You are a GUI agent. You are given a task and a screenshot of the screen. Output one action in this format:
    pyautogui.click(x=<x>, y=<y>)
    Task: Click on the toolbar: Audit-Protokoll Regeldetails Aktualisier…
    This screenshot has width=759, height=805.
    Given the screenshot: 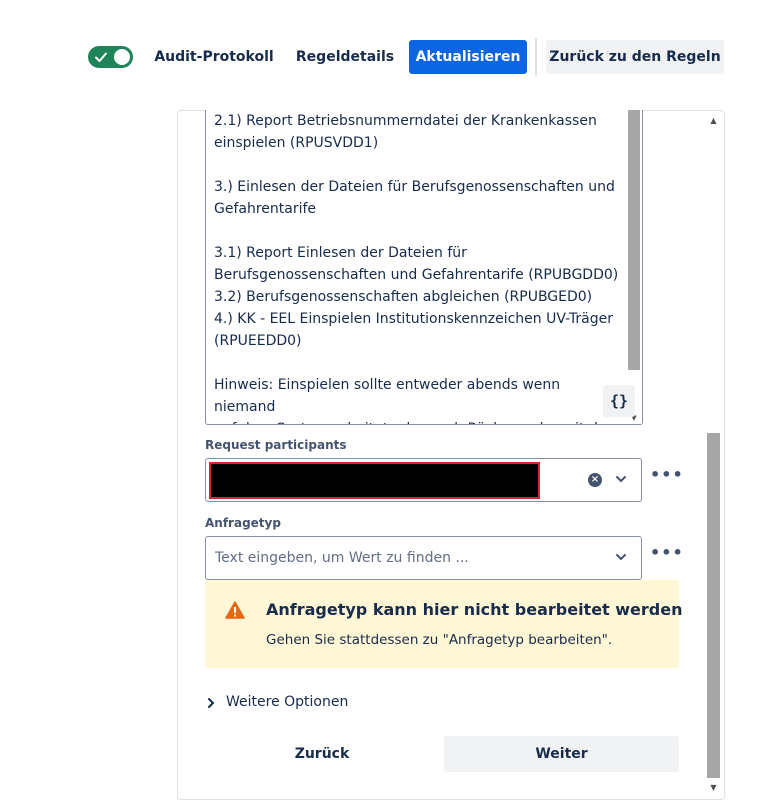 What is the action you would take?
    pyautogui.click(x=379, y=55)
    